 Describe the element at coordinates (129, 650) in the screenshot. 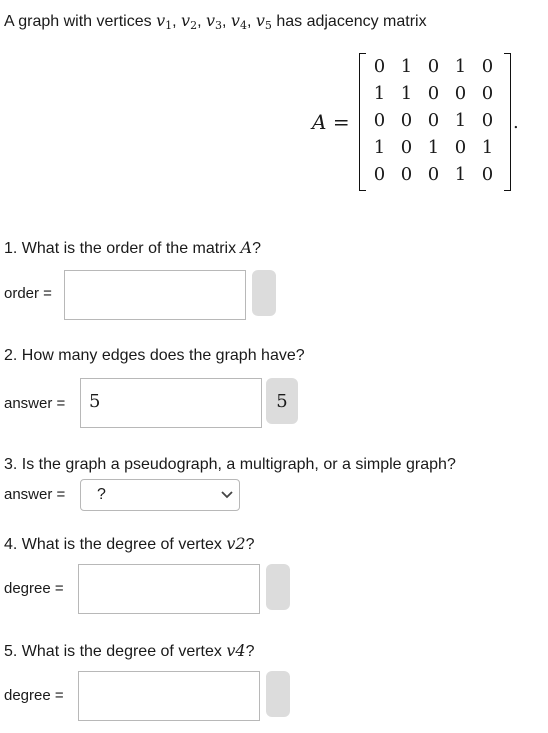

I see `question-5: 5. What is the degree of vertex v4?` at that location.